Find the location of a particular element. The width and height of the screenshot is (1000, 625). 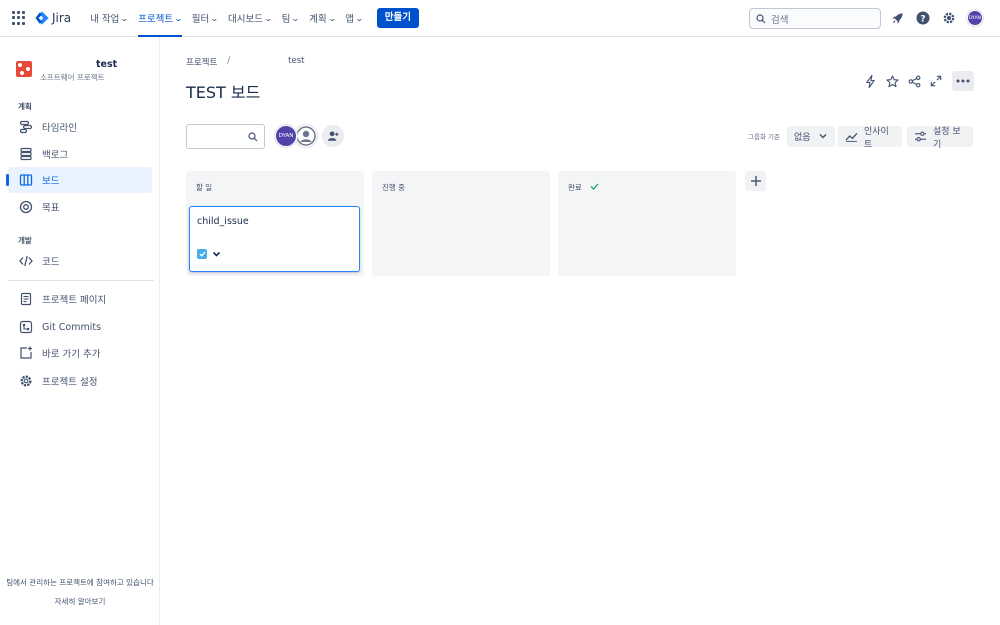

nav-item-teams: 팀 ⌄ is located at coordinates (290, 18).